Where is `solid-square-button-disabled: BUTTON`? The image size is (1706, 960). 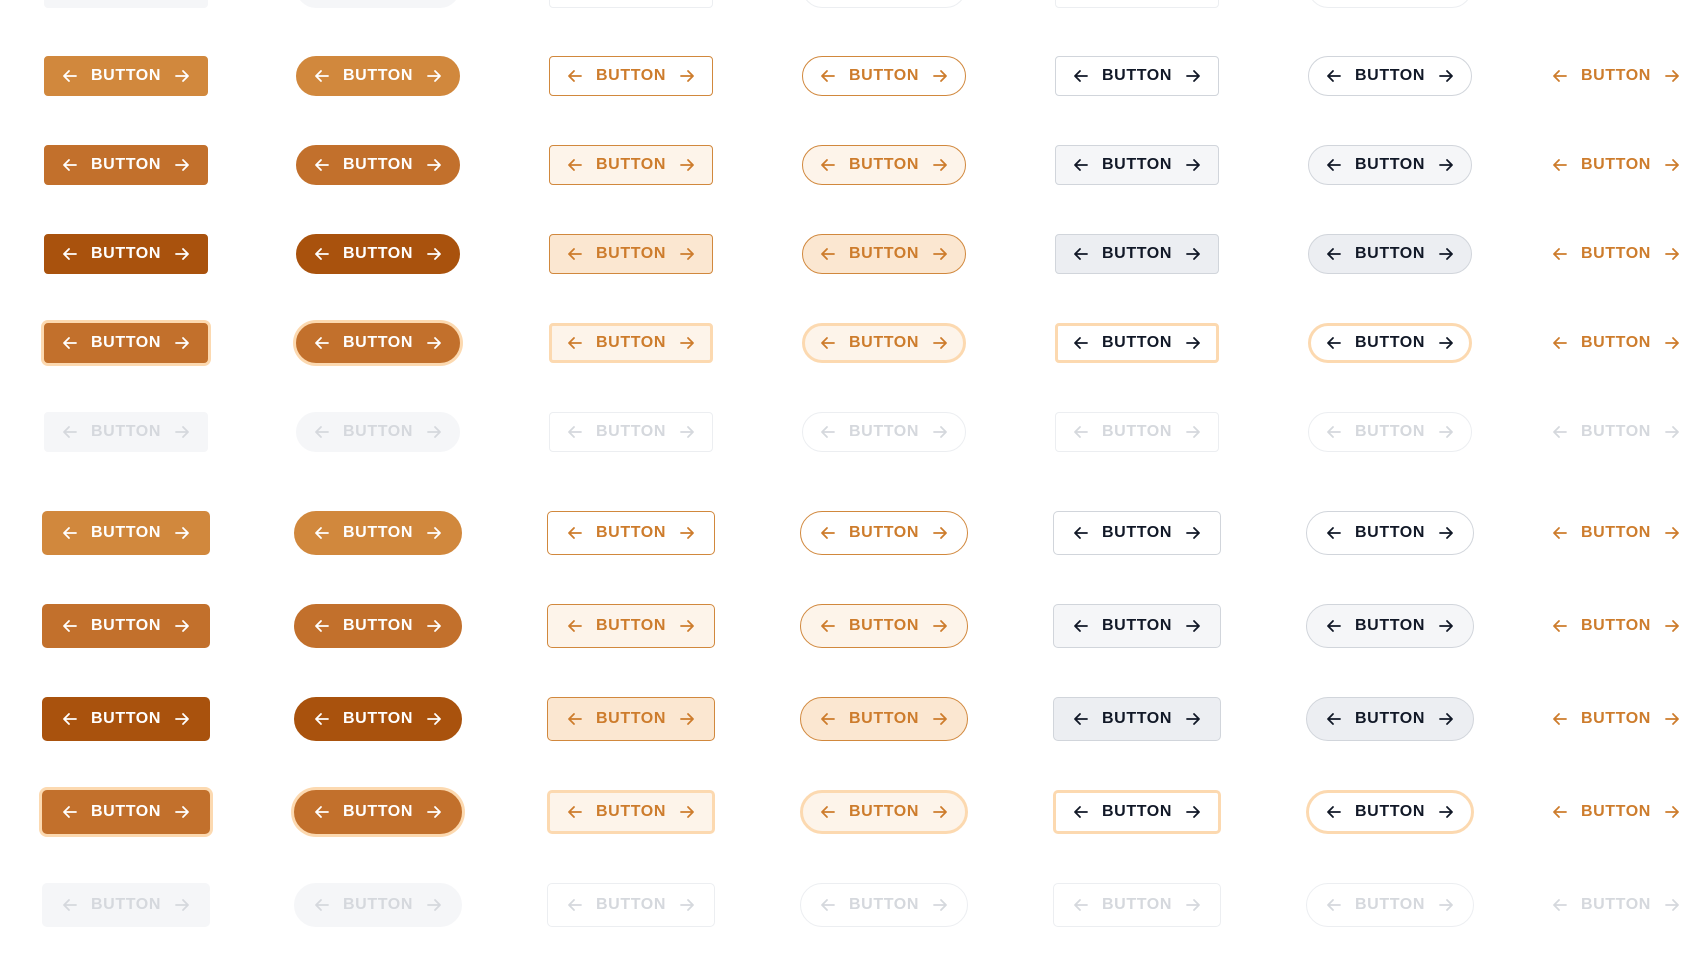 solid-square-button-disabled: BUTTON is located at coordinates (126, 4).